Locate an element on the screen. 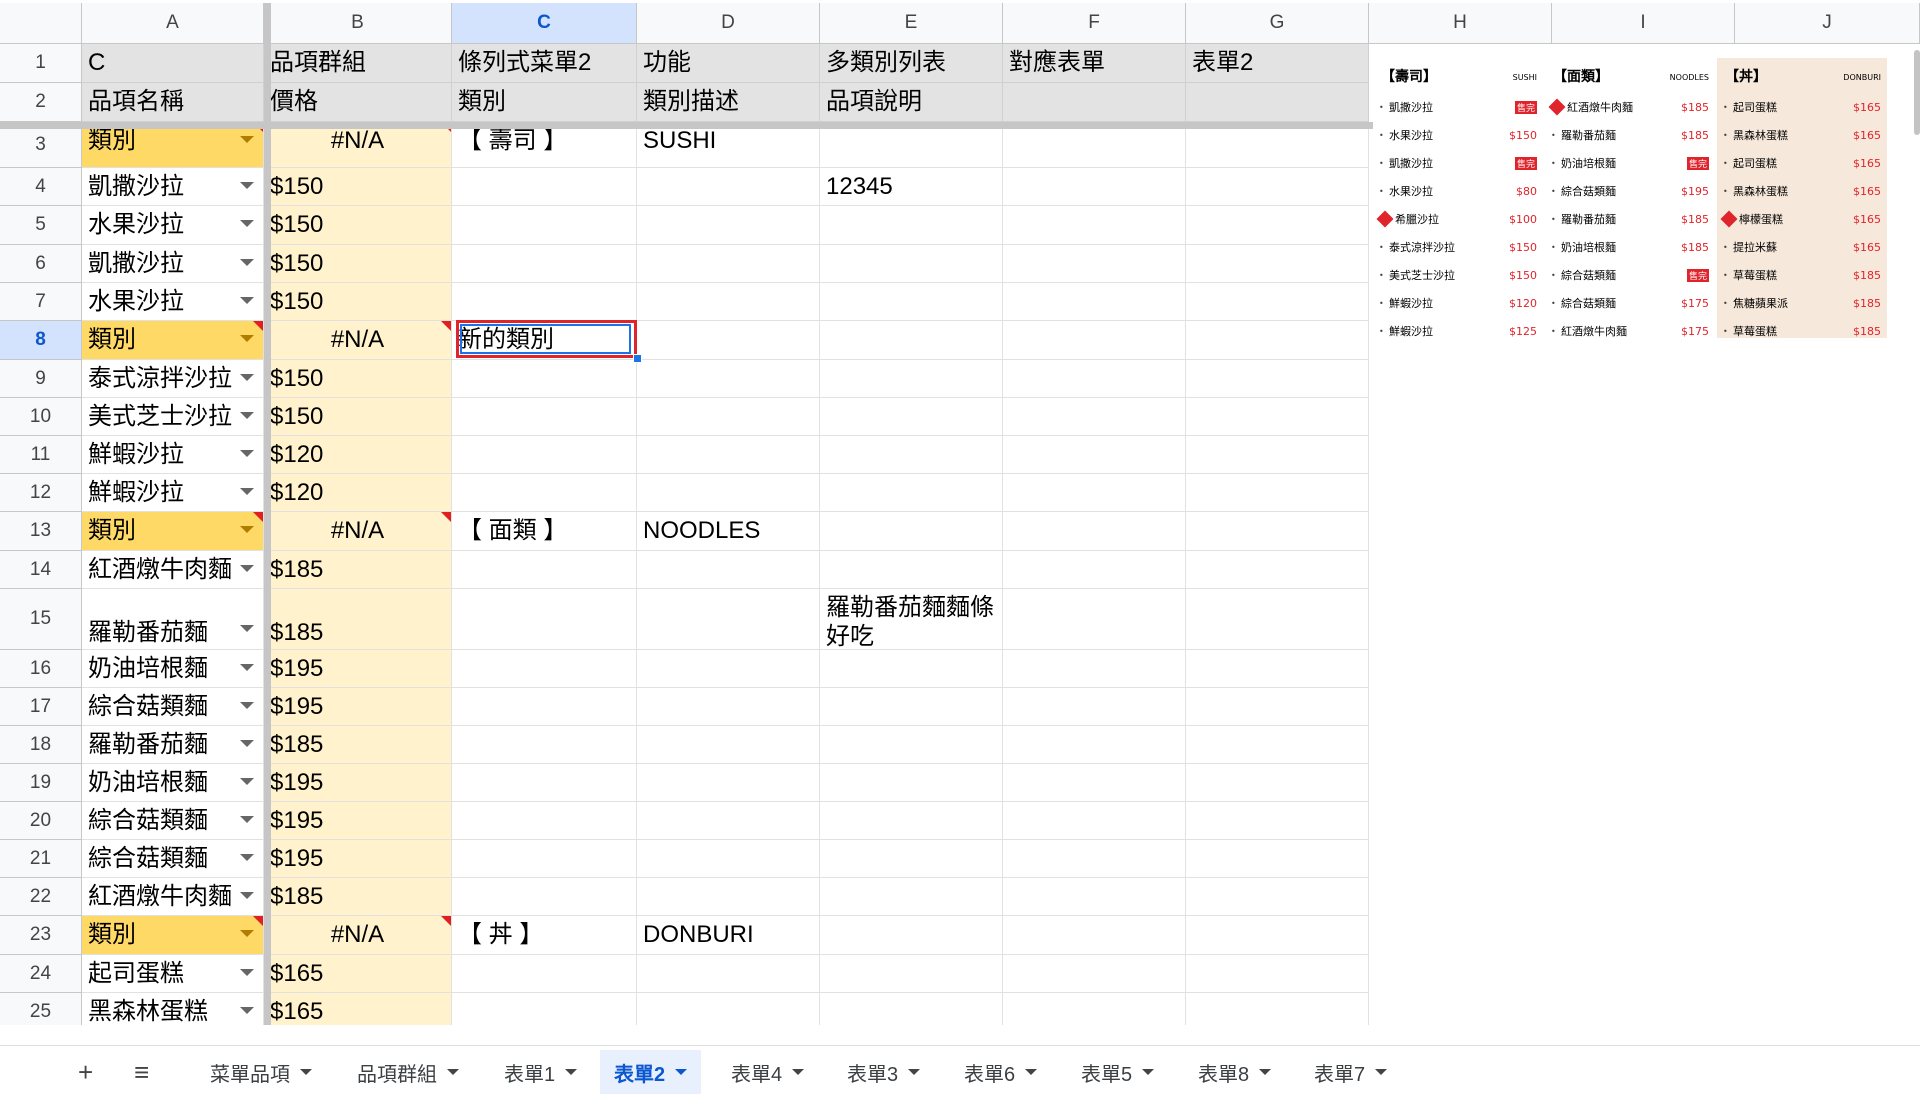 Image resolution: width=1920 pixels, height=1098 pixels. cell-c5 is located at coordinates (544, 225).